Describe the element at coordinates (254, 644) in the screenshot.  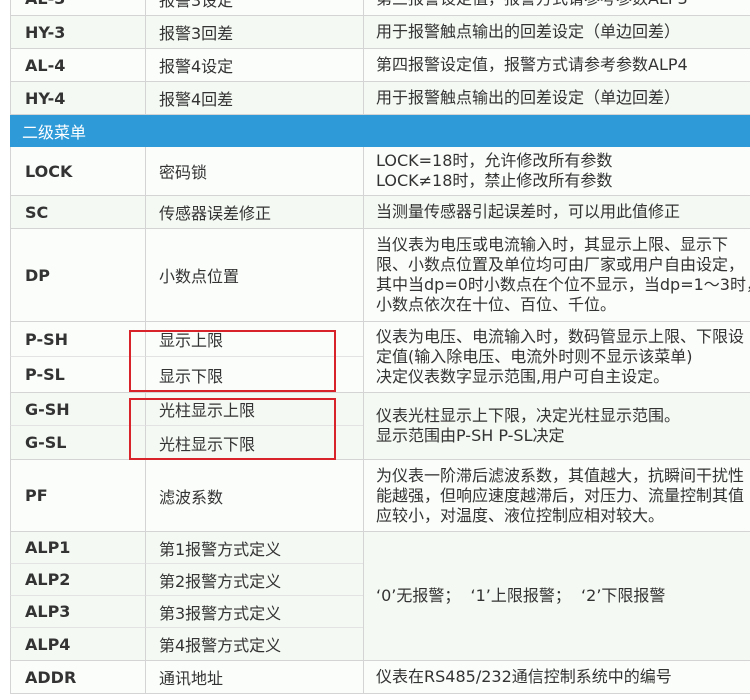
I see `param-name: 第4报警方式定义` at that location.